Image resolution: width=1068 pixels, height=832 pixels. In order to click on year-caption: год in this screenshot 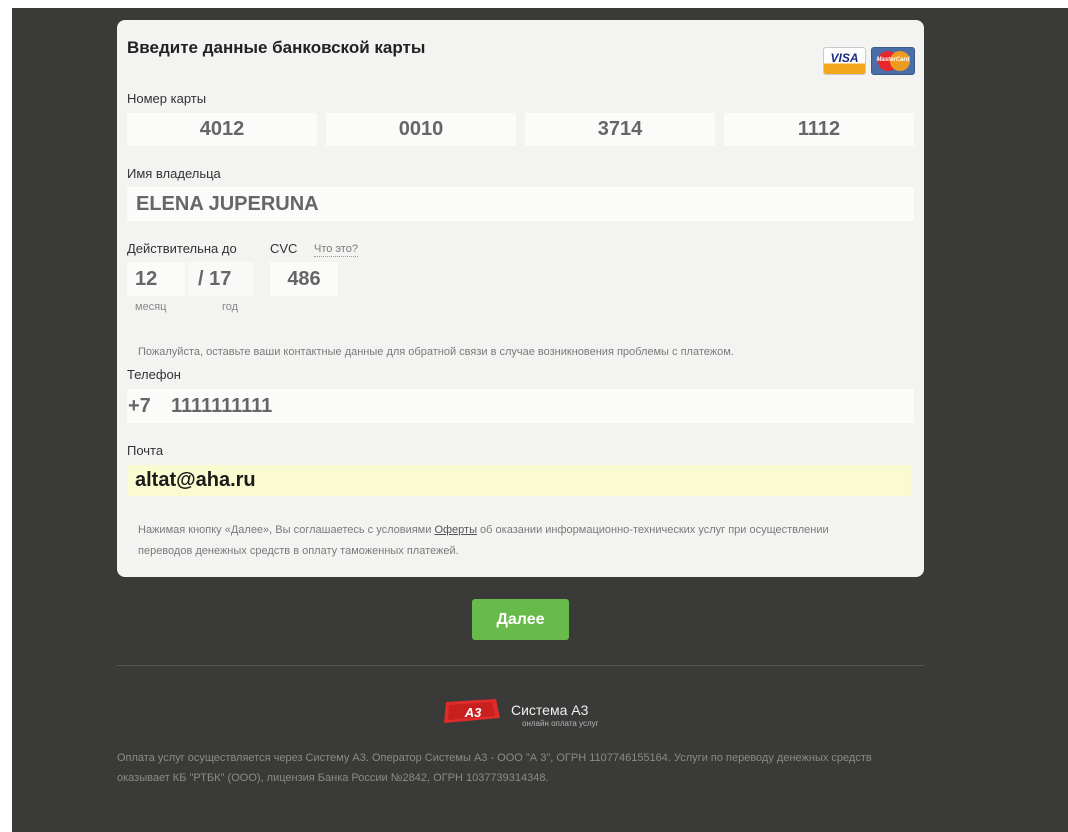, I will do `click(230, 307)`.